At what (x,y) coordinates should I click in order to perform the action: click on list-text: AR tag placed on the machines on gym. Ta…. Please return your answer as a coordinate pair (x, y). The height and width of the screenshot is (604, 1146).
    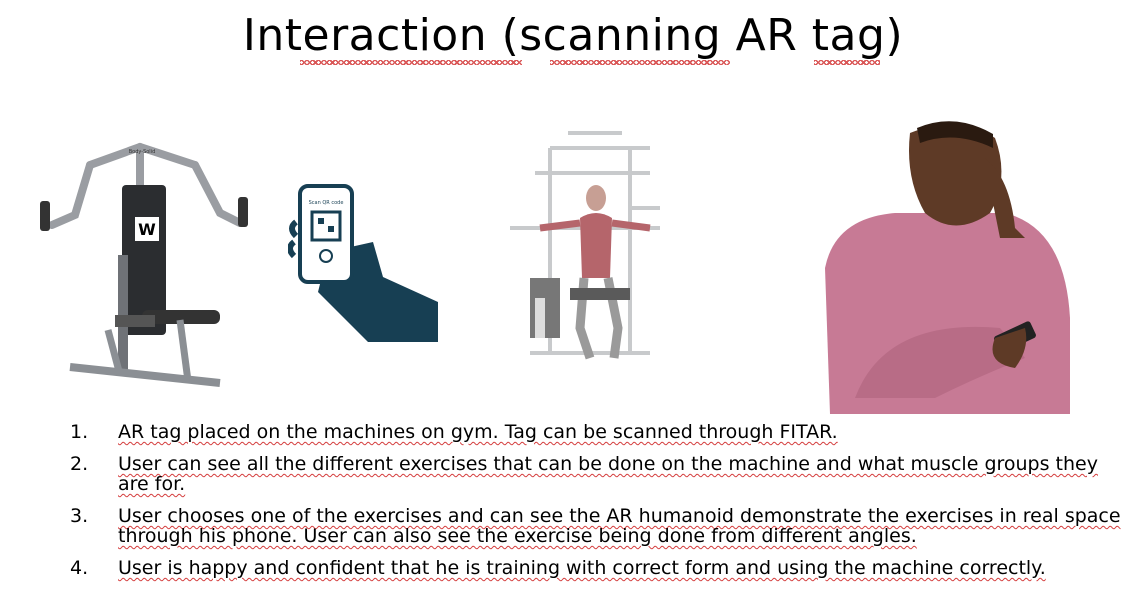
    Looking at the image, I should click on (478, 432).